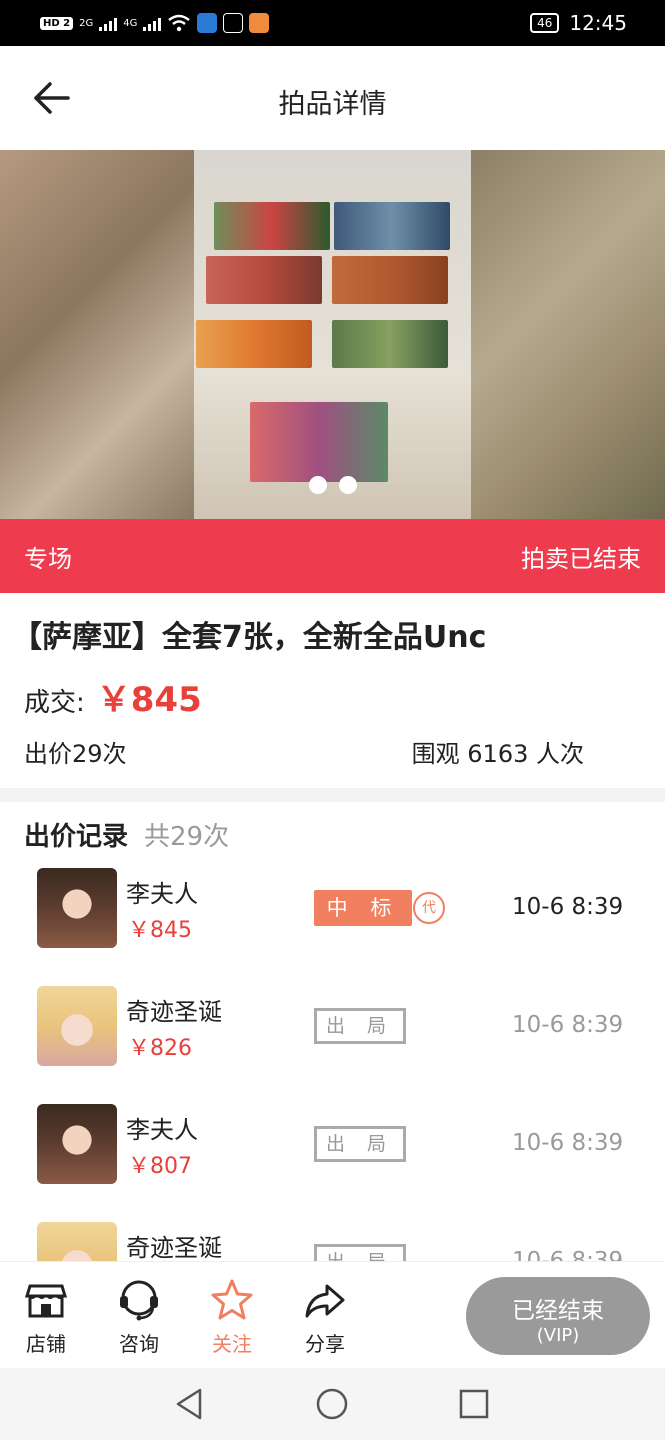  I want to click on status-bar: HD 2 2G 4G 46 12:45, so click(332, 23).